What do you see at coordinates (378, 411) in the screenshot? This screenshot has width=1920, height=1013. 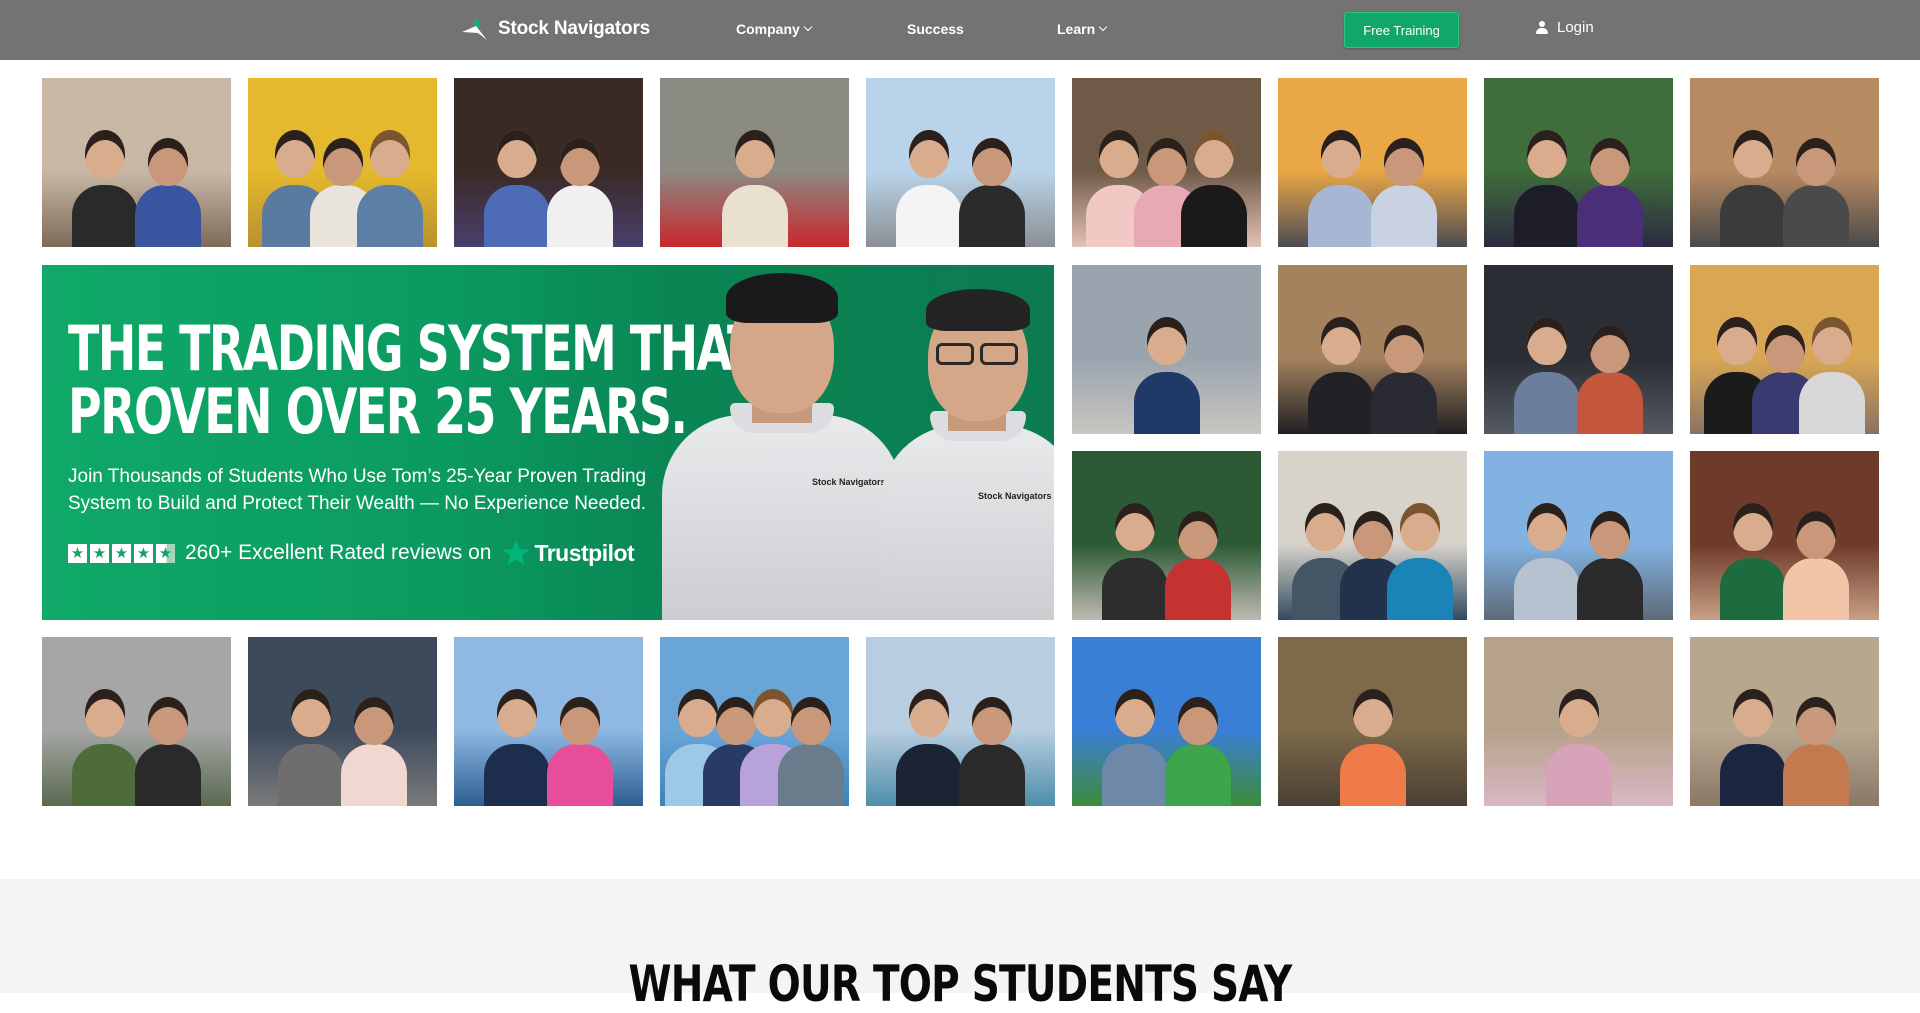 I see `hero-title-line-2: PROVEN OVER 25 YEARS.` at bounding box center [378, 411].